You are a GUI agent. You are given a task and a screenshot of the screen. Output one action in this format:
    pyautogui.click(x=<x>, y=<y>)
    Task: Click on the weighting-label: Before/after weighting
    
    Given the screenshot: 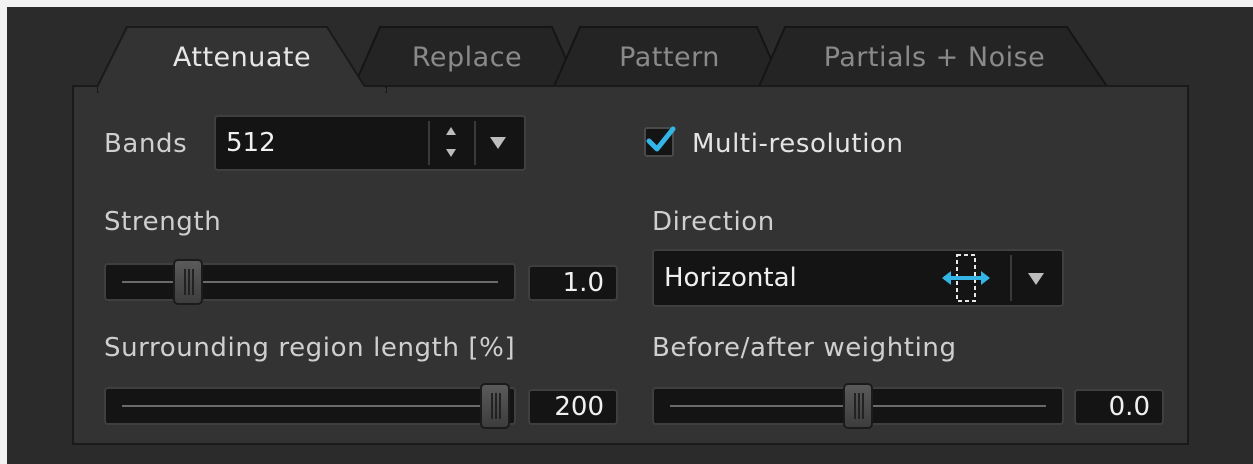 What is the action you would take?
    pyautogui.click(x=804, y=348)
    